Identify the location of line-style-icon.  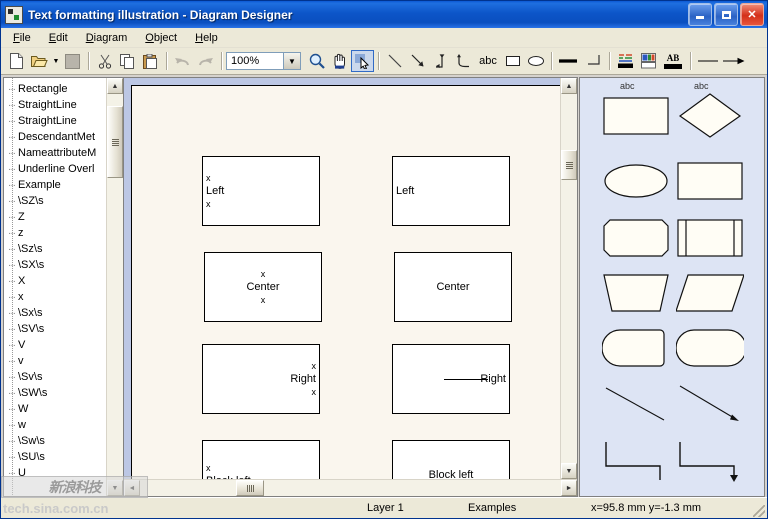
(569, 61).